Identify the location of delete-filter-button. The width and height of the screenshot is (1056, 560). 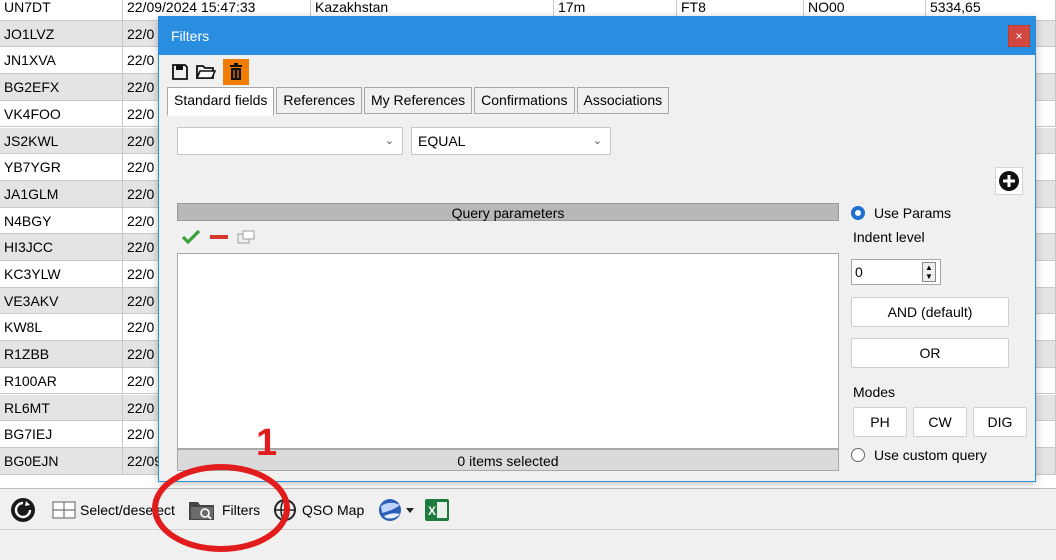
(236, 72).